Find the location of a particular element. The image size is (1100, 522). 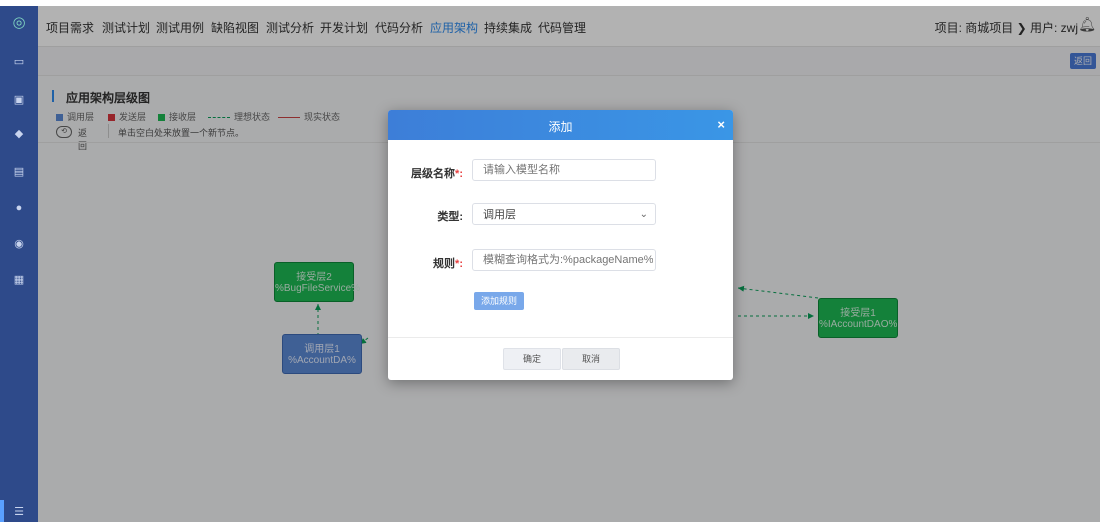

rule-input is located at coordinates (564, 260).